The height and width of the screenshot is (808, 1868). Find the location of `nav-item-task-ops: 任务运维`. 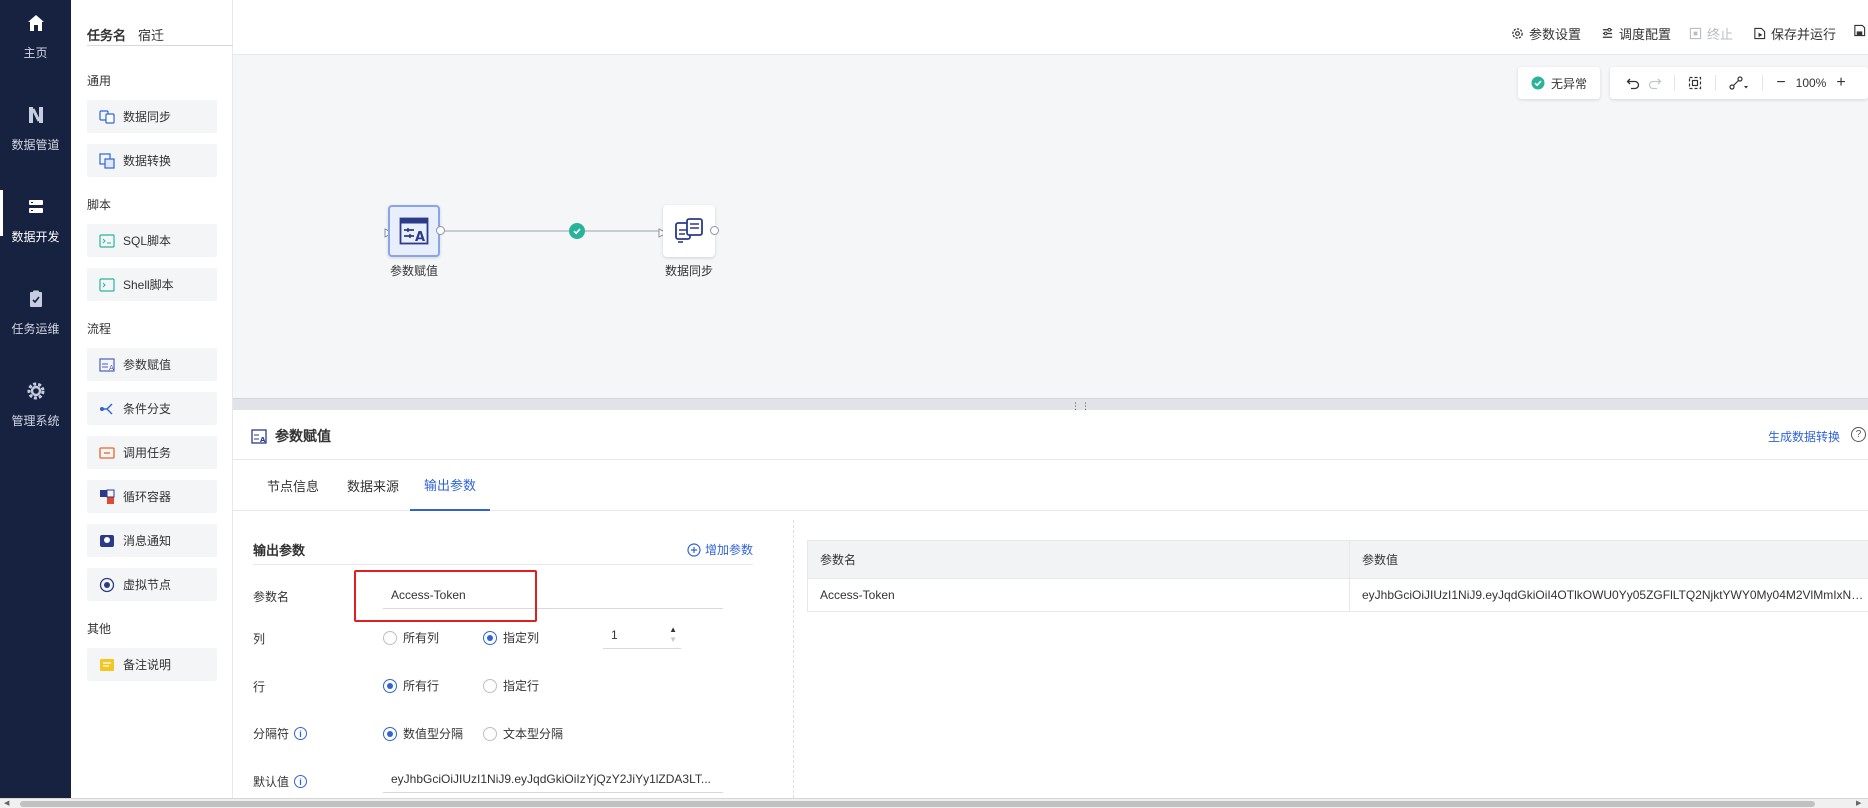

nav-item-task-ops: 任务运维 is located at coordinates (35, 316).